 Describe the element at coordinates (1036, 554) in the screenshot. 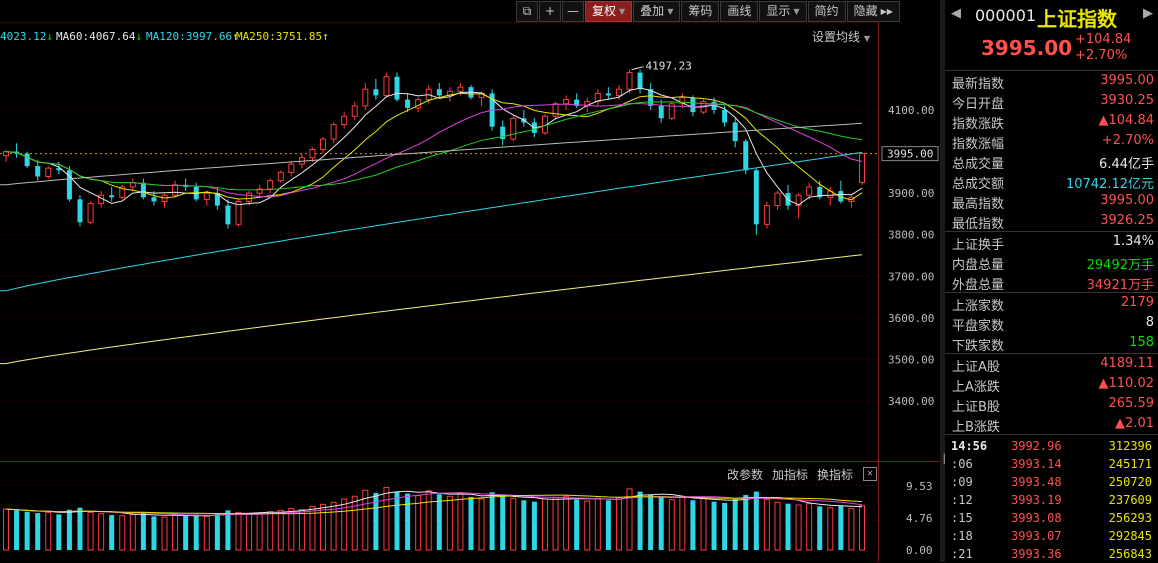

I see `tick-price: 3993.36` at that location.